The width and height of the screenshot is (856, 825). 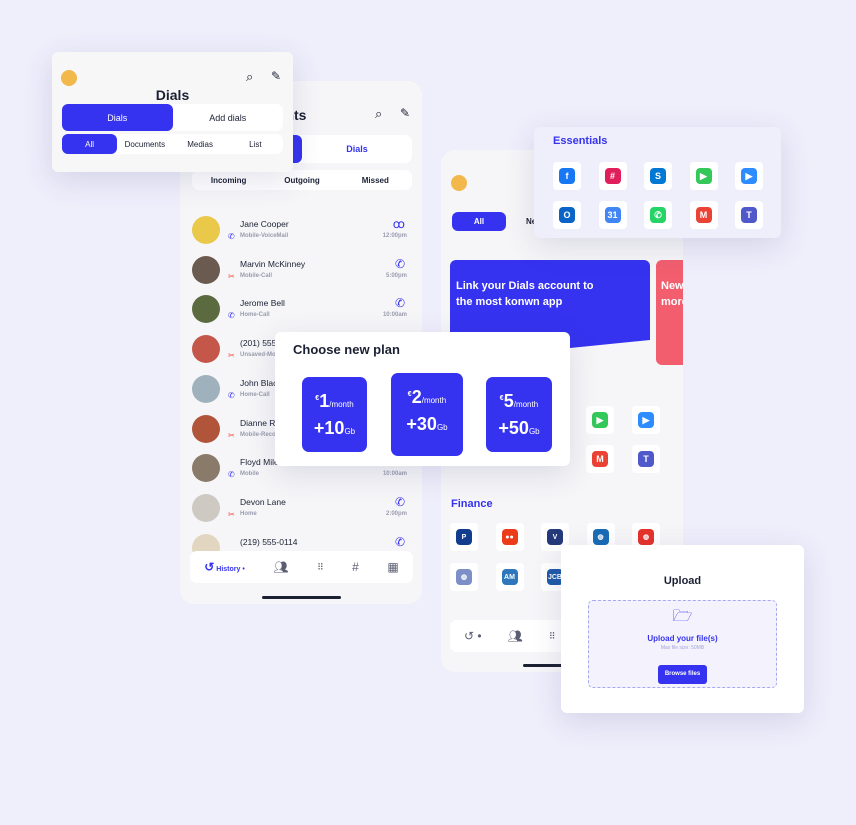 What do you see at coordinates (375, 180) in the screenshot?
I see `filter-missed: Missed` at bounding box center [375, 180].